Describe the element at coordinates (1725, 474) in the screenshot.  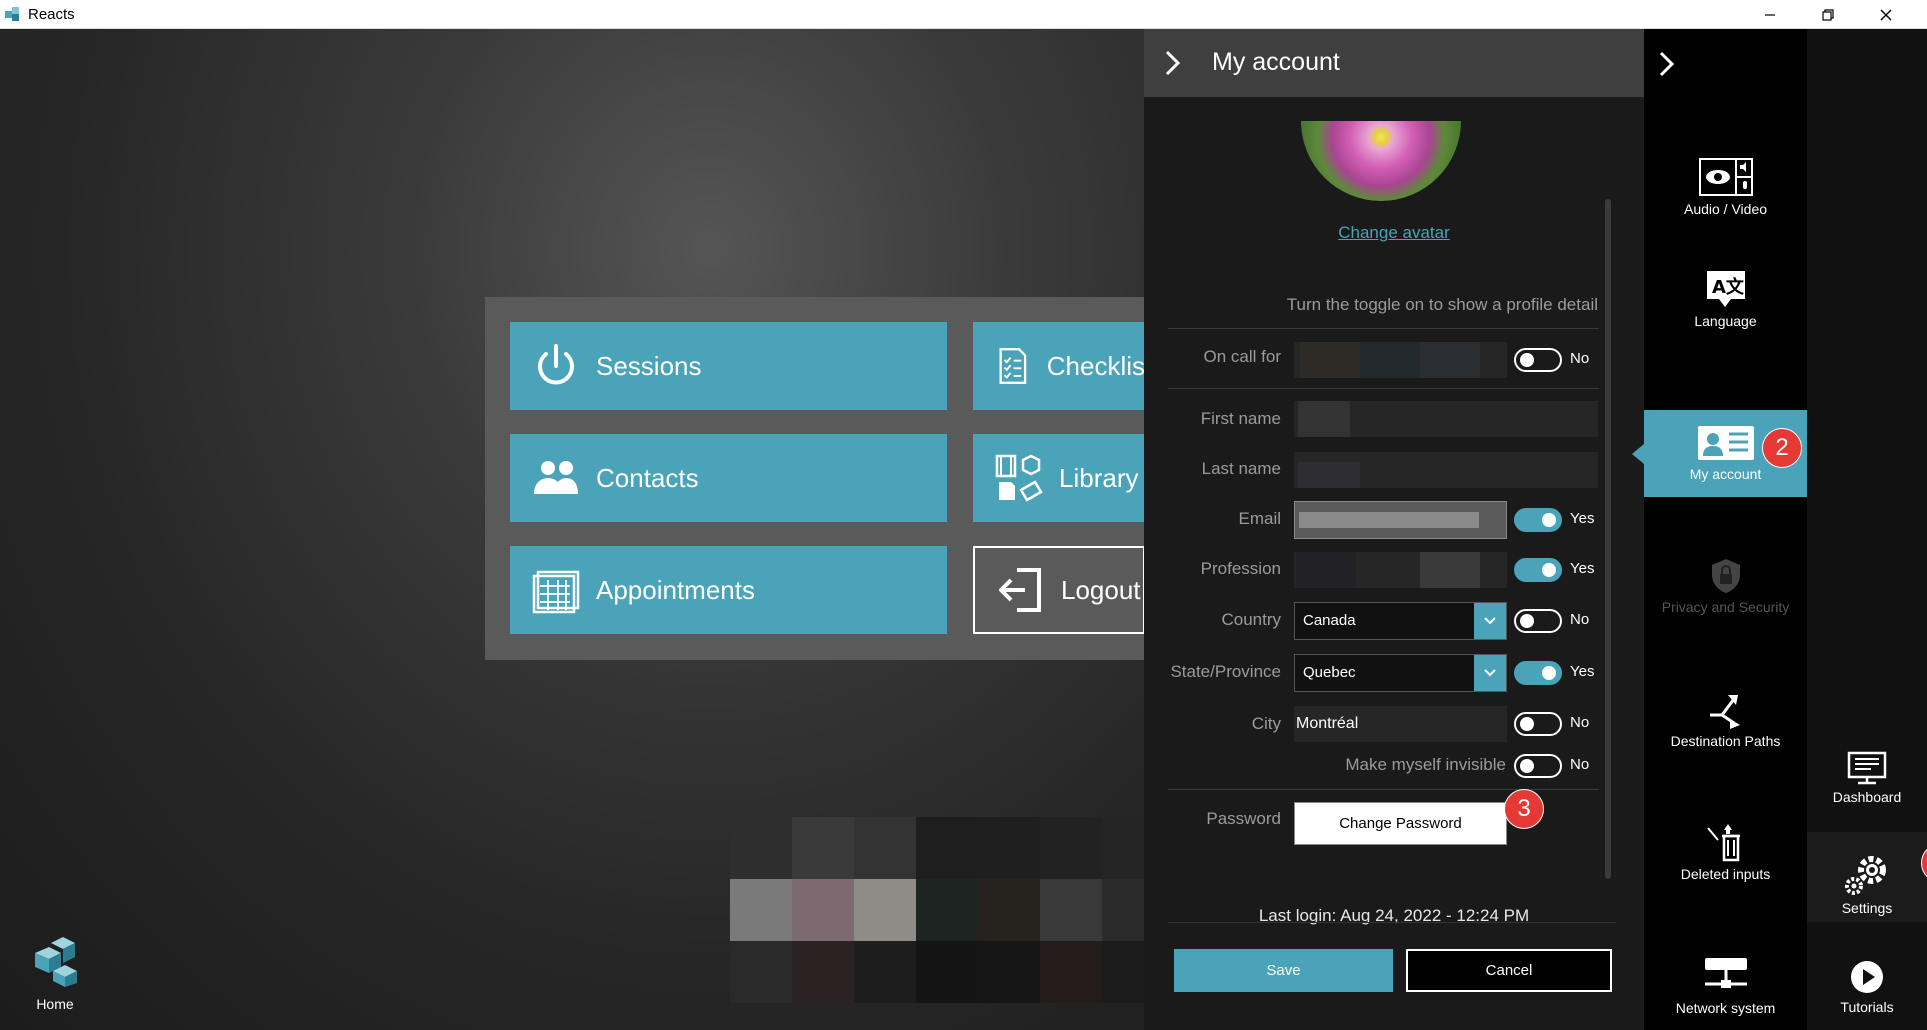
I see `settings-item-label: My account` at that location.